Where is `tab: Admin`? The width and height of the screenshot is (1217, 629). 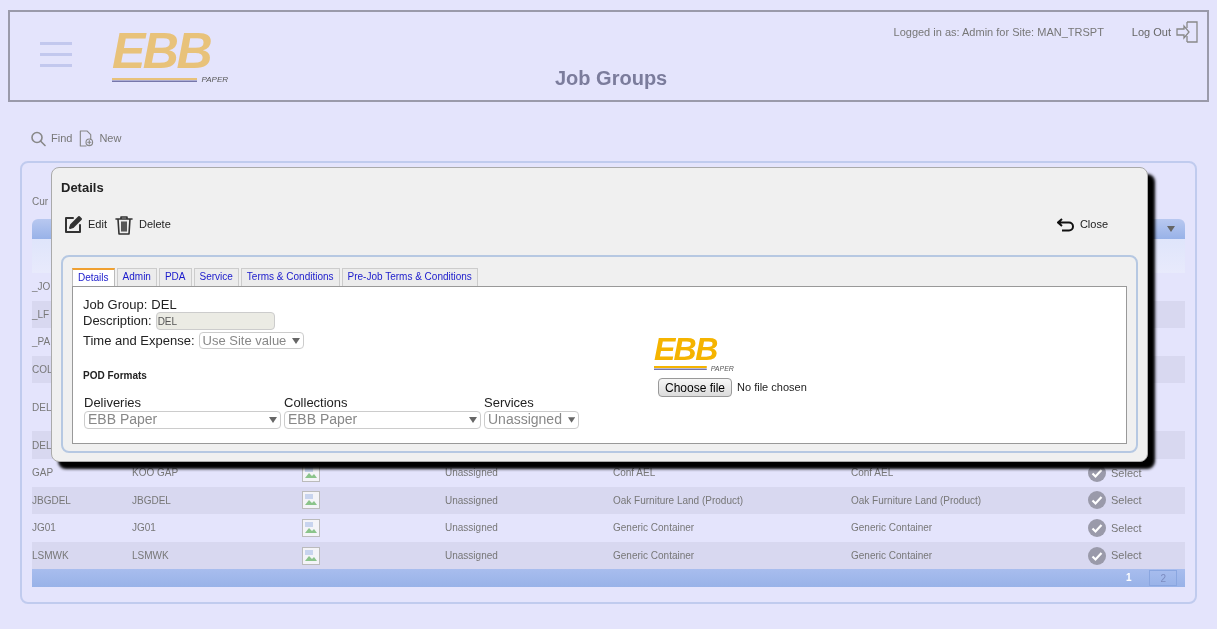
tab: Admin is located at coordinates (136, 276).